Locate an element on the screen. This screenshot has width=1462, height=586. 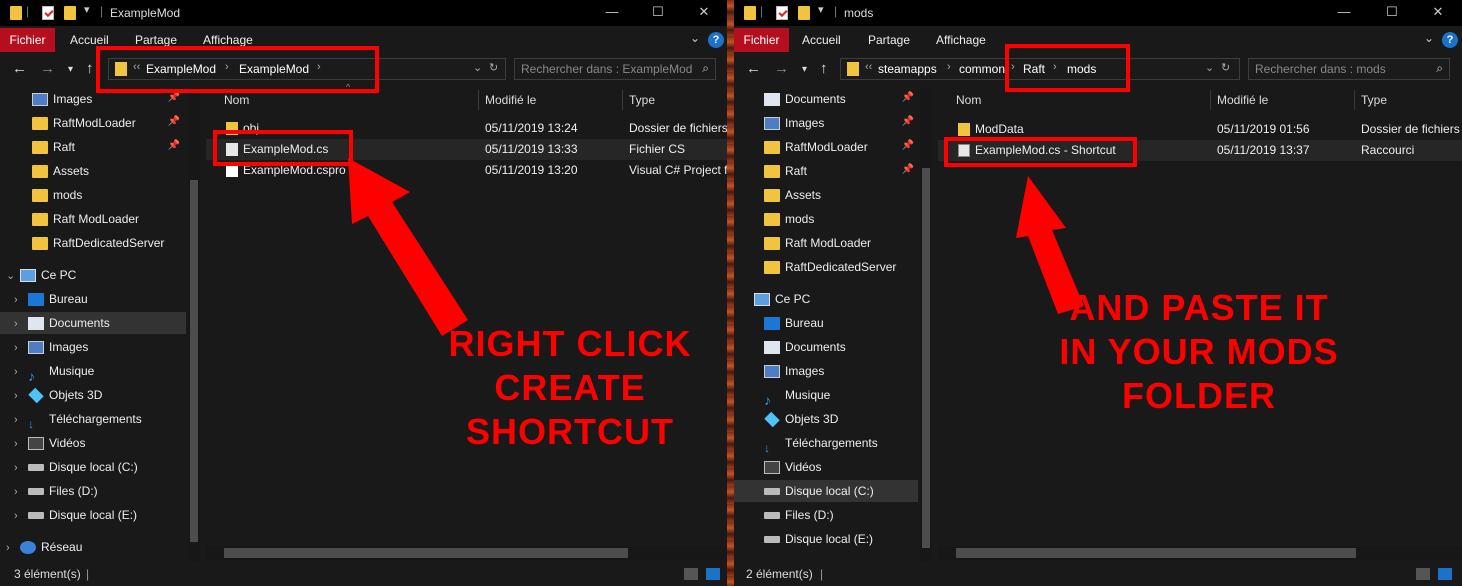
nav-item: ♪ Musique is located at coordinates (790, 396).